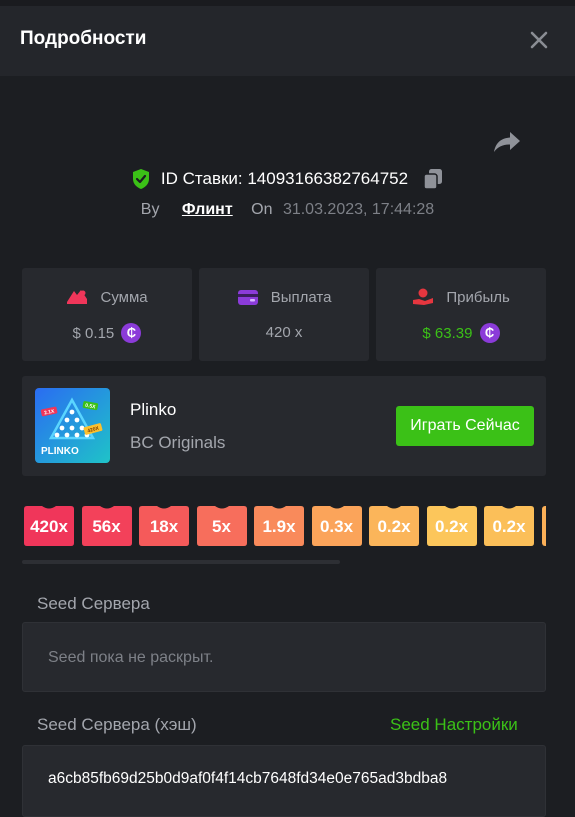  Describe the element at coordinates (284, 657) in the screenshot. I see `server-seed-box: Seed пока не раскрыт.` at that location.